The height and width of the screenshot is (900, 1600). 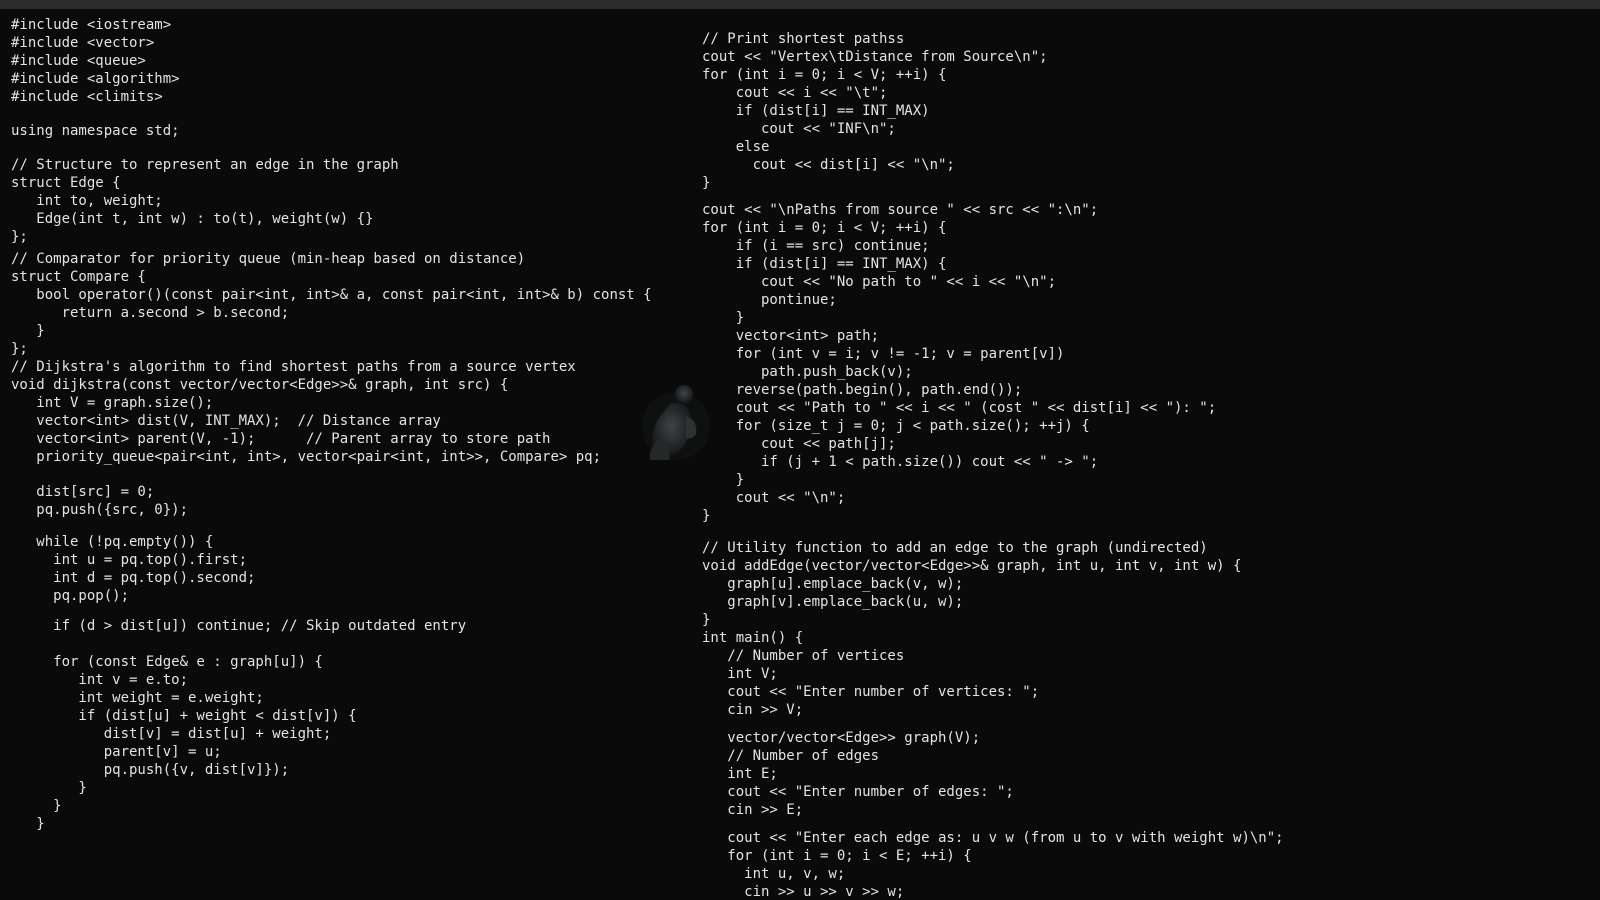 What do you see at coordinates (791, 336) in the screenshot?
I see `code-line: vector<int> path;` at bounding box center [791, 336].